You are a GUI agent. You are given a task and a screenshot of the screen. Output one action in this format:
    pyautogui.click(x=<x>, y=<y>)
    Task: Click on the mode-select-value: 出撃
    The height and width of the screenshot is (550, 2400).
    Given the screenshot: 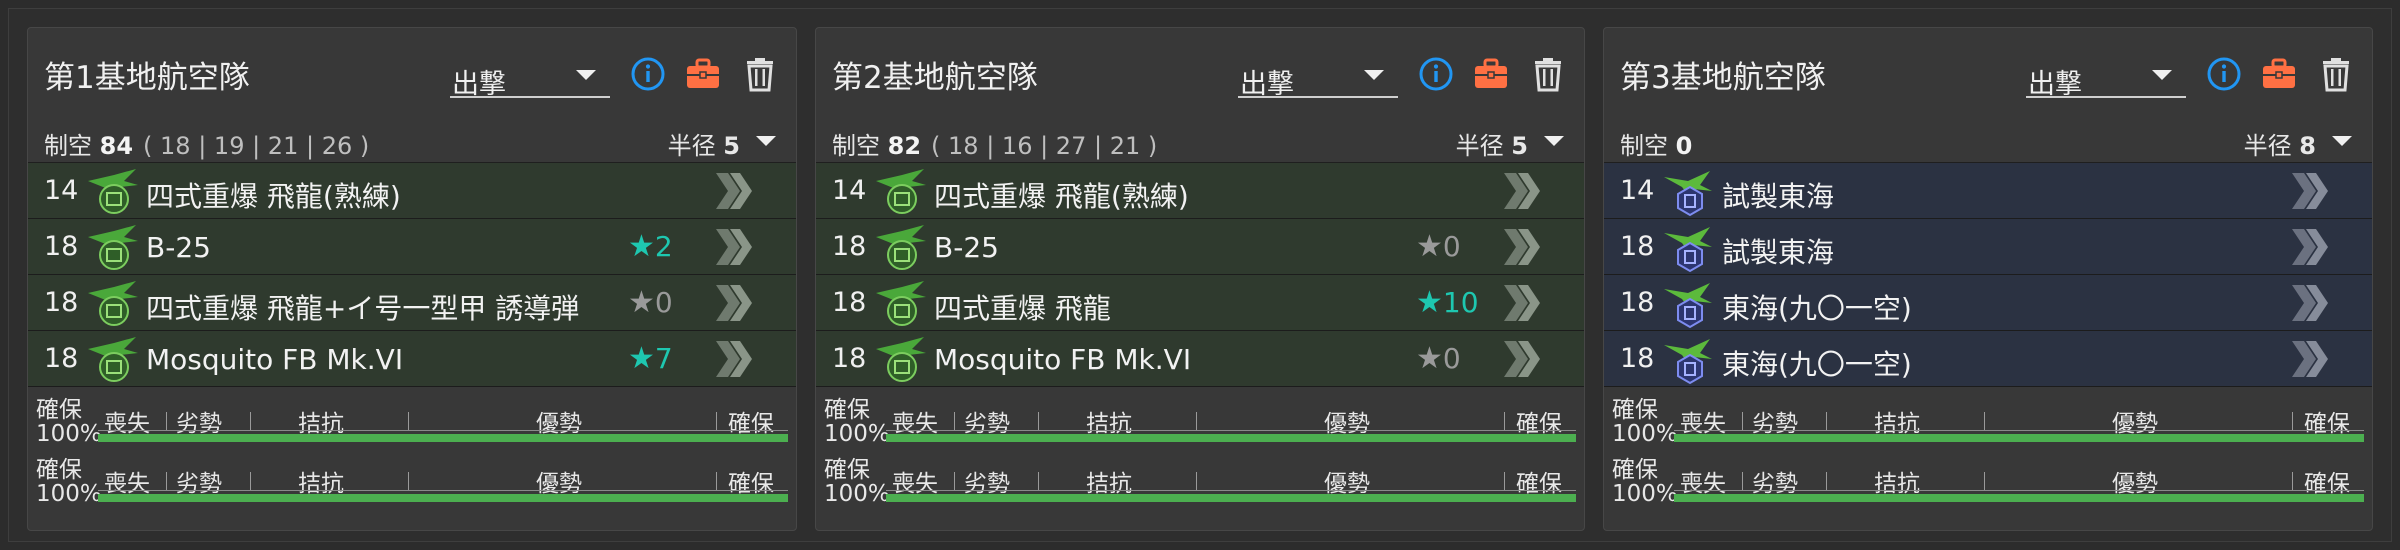 What is the action you would take?
    pyautogui.click(x=2055, y=84)
    